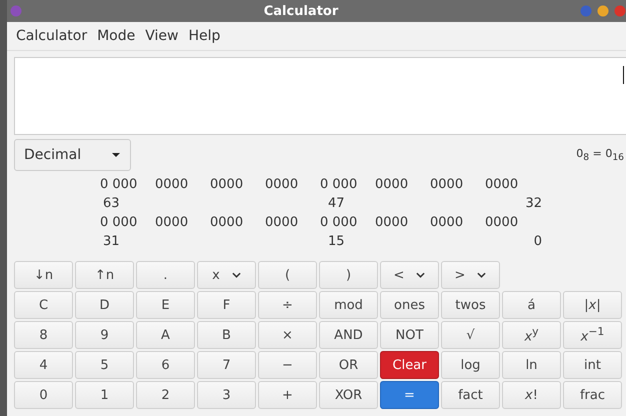 The image size is (626, 416). I want to click on calc-button: ↑n, so click(104, 275).